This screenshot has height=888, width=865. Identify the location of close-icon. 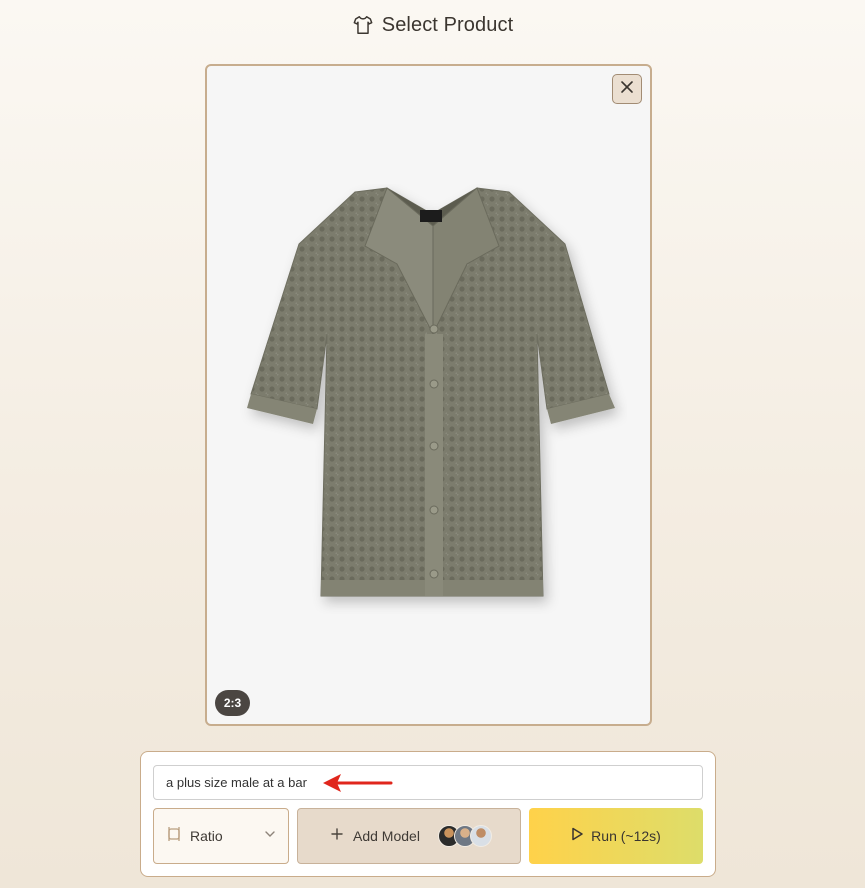
(627, 89).